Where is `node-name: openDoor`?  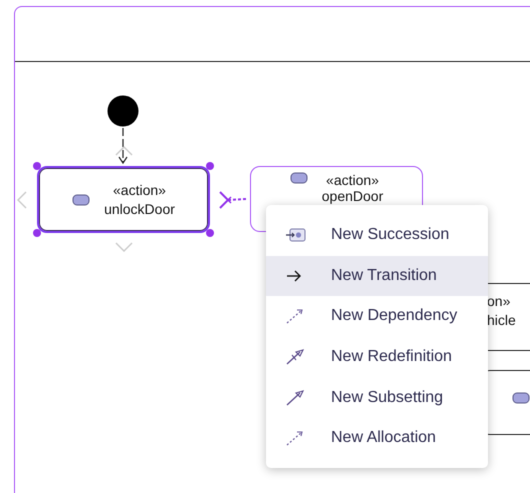 node-name: openDoor is located at coordinates (353, 196).